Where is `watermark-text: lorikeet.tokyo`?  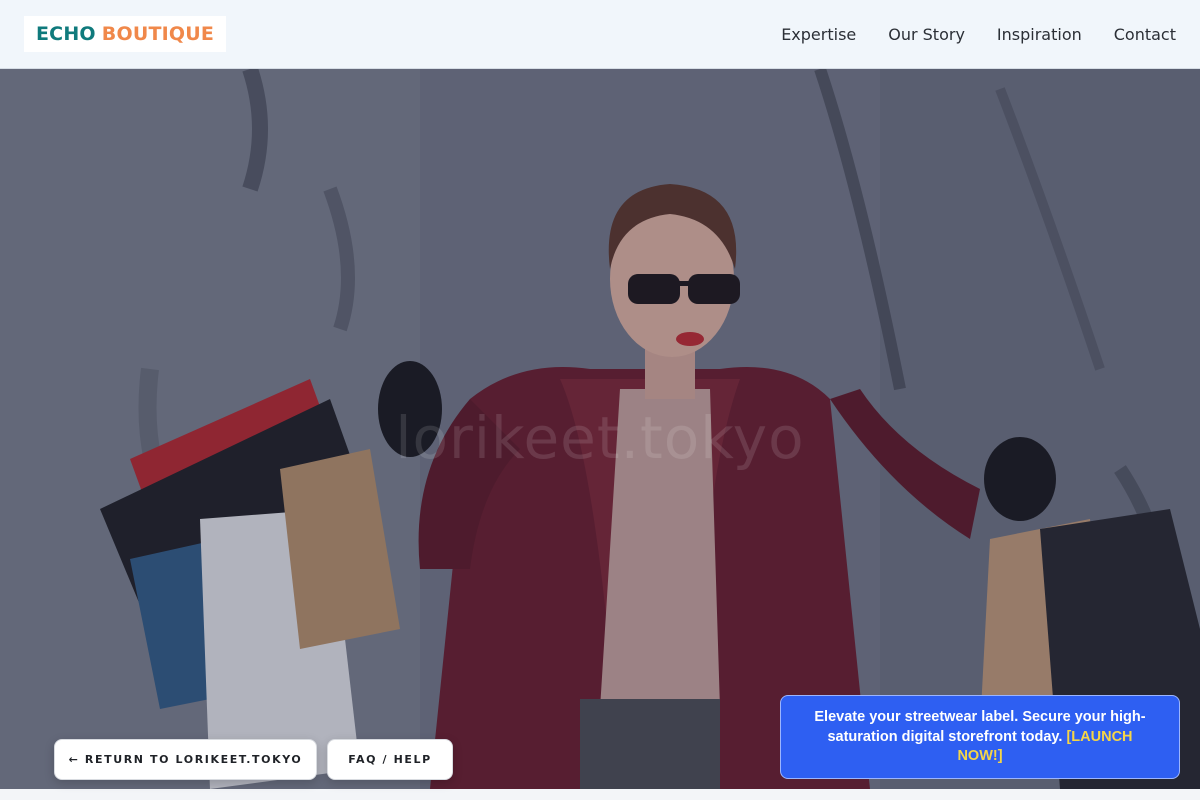 watermark-text: lorikeet.tokyo is located at coordinates (600, 438).